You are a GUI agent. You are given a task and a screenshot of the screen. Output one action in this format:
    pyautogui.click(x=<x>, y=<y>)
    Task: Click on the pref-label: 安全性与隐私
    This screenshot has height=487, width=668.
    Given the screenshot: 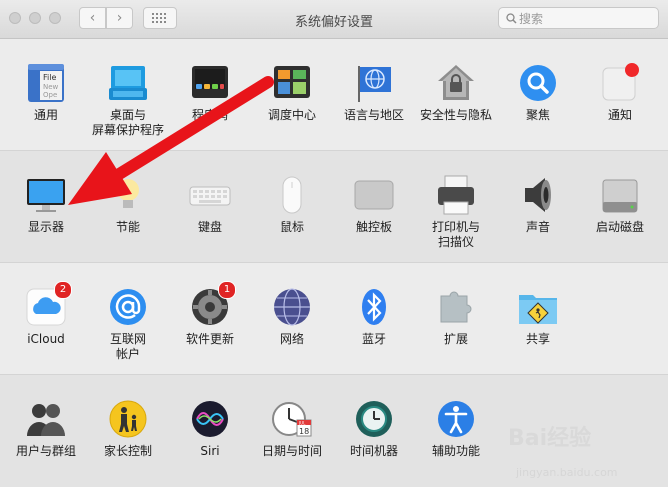 What is the action you would take?
    pyautogui.click(x=455, y=115)
    